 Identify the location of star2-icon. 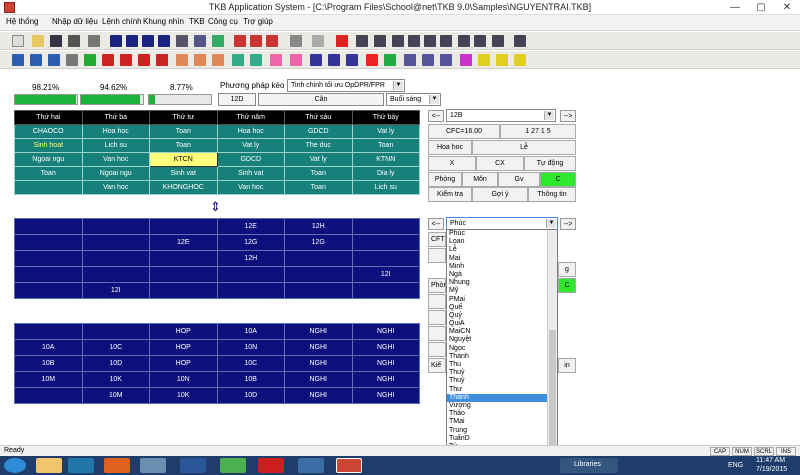
(502, 60).